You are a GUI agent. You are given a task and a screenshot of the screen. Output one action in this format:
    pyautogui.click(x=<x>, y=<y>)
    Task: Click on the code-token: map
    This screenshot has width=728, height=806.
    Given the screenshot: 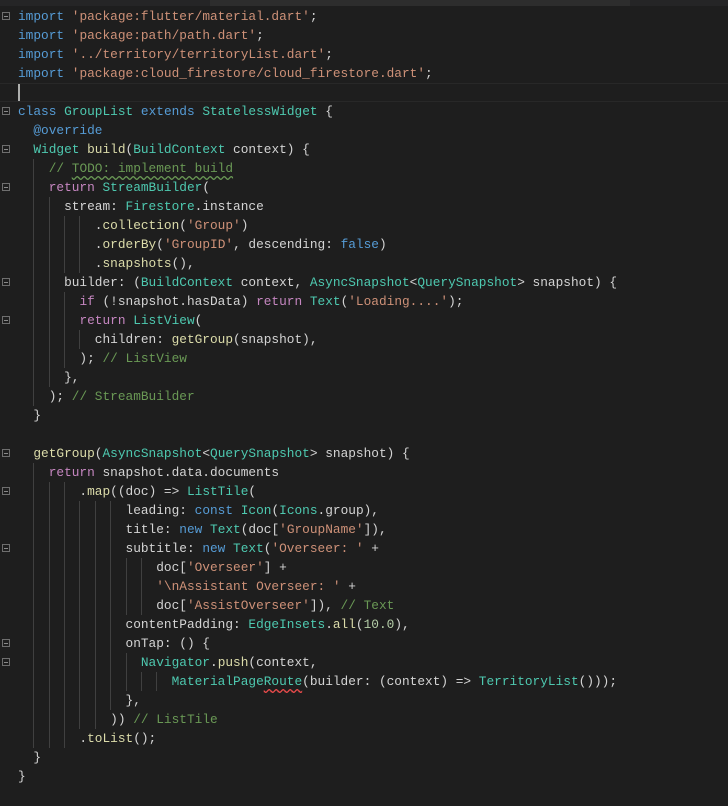 What is the action you would take?
    pyautogui.click(x=99, y=491)
    